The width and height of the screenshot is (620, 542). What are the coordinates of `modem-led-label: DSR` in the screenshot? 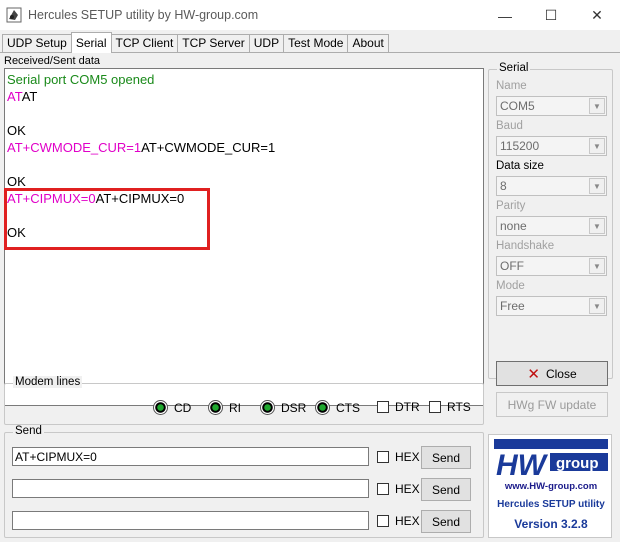 It's located at (294, 407).